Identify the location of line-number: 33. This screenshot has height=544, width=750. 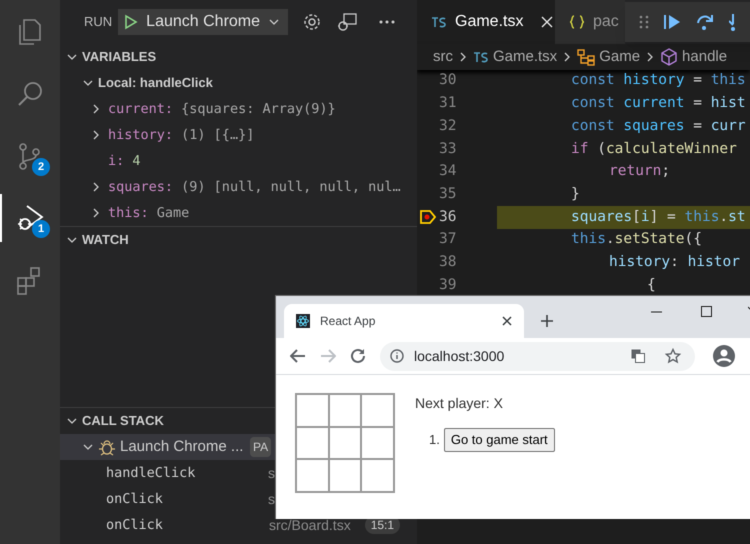
(447, 149).